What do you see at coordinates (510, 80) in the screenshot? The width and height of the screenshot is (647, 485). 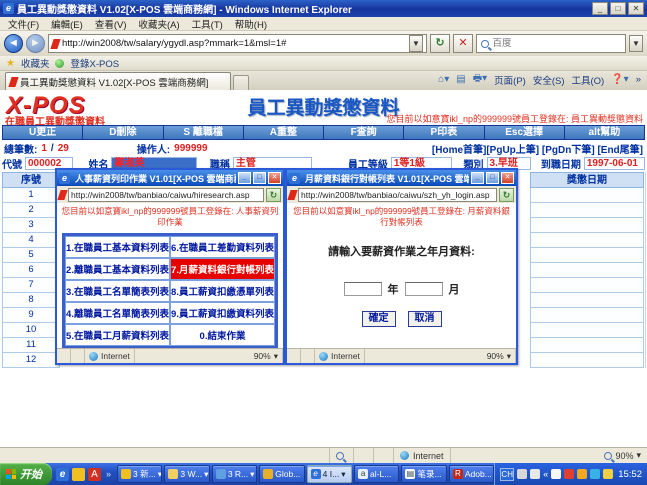 I see `page-menu-button: 页面(P)` at bounding box center [510, 80].